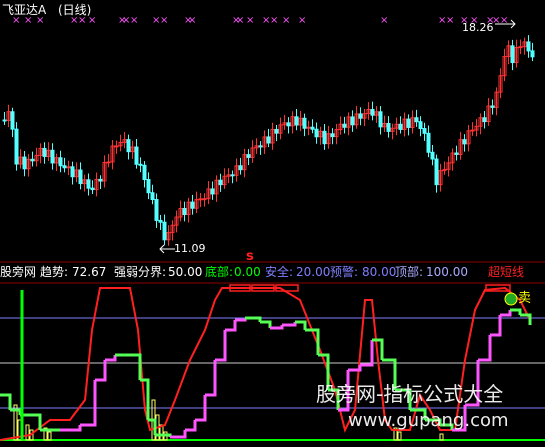  I want to click on divide-value: 50.00, so click(185, 272).